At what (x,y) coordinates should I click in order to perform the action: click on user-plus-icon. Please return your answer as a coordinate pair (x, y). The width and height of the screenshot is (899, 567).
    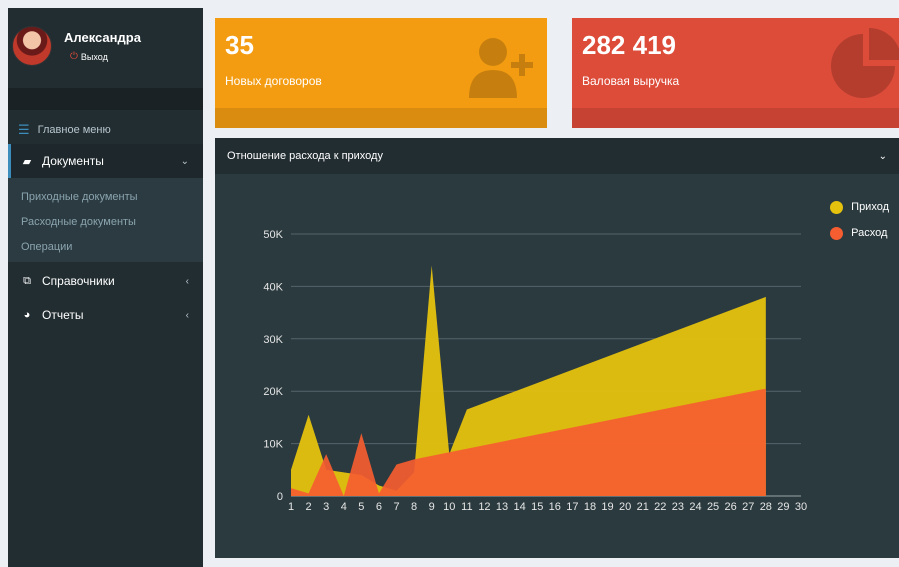
    Looking at the image, I should click on (501, 68).